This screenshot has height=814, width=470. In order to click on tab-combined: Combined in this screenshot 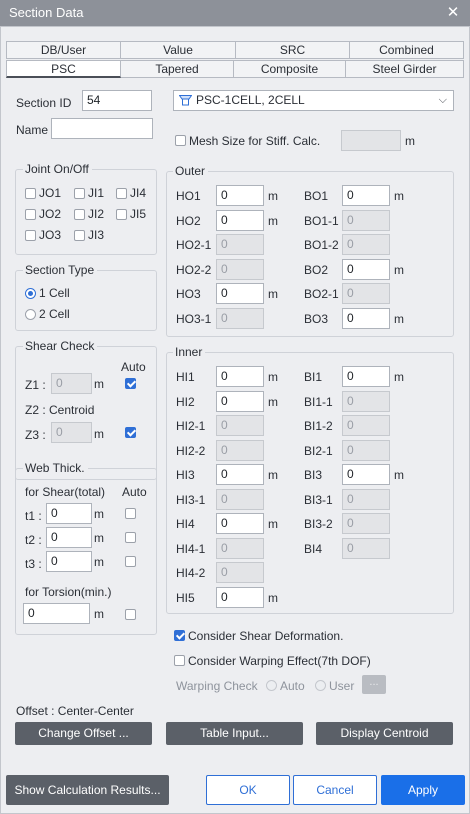, I will do `click(407, 50)`.